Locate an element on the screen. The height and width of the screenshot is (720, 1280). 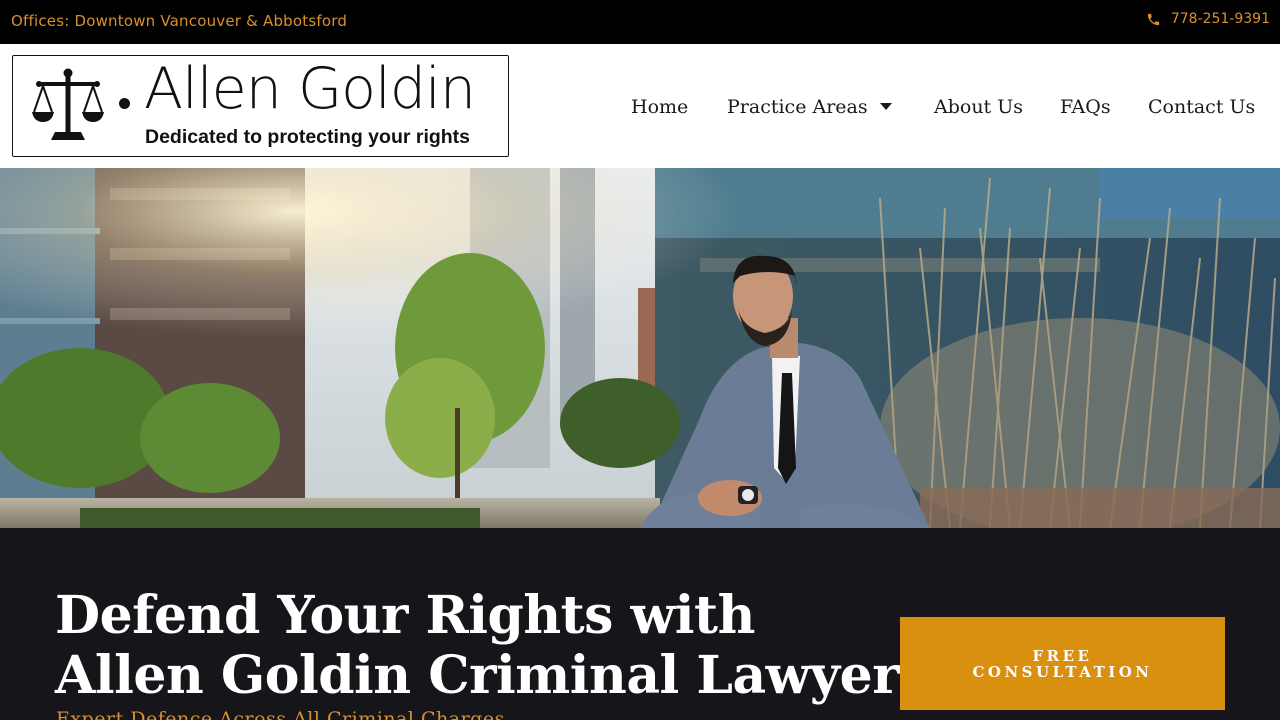
free-consultation-button: FREE CONSULTATION is located at coordinates (1062, 663).